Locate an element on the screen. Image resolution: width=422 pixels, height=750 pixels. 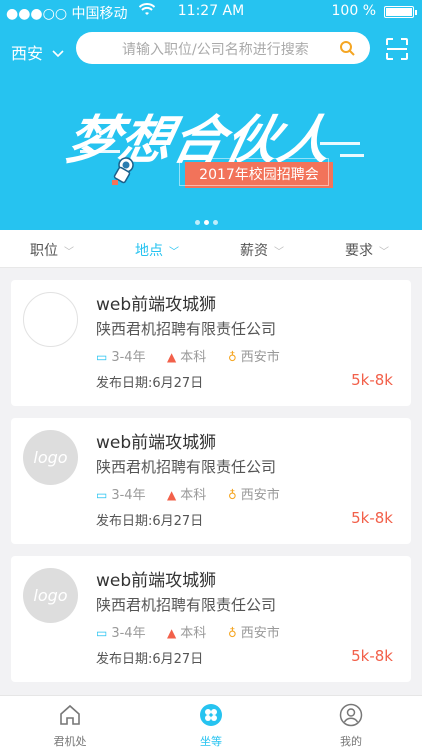
carousel-dot-active is located at coordinates (206, 222).